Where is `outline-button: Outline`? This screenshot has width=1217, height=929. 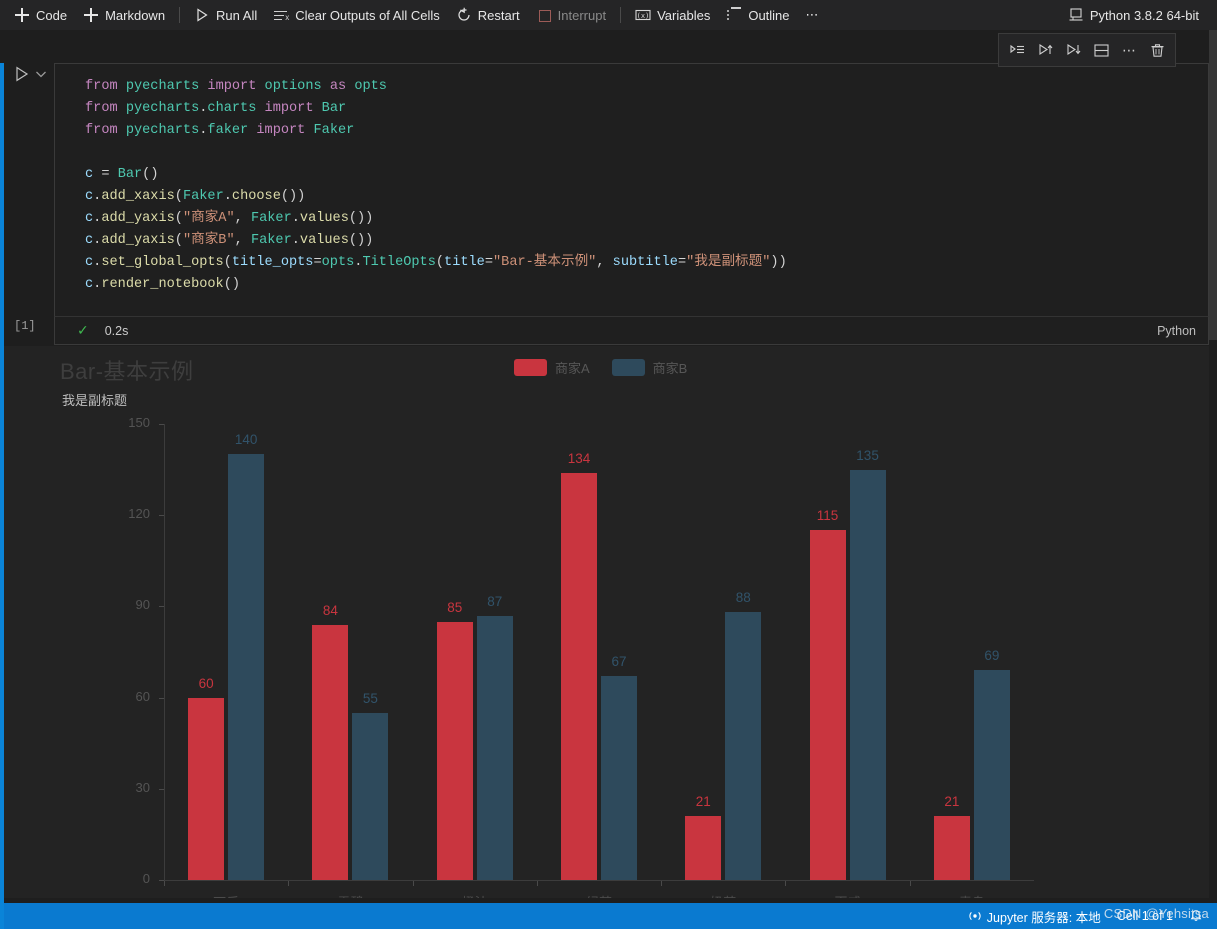 outline-button: Outline is located at coordinates (757, 15).